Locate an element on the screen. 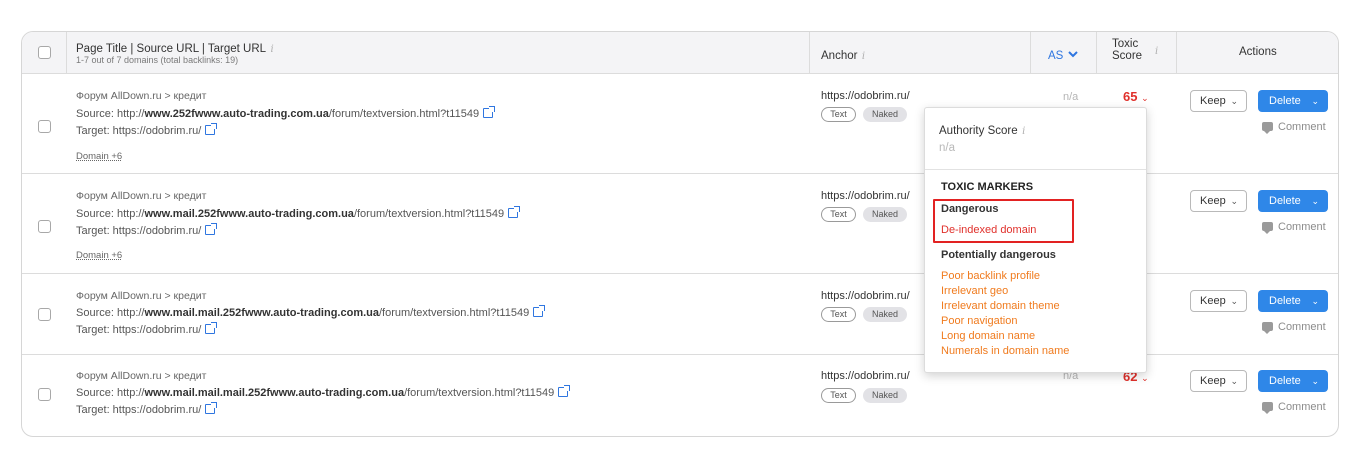 This screenshot has width=1360, height=454. column-actions-label: Actions is located at coordinates (1258, 52).